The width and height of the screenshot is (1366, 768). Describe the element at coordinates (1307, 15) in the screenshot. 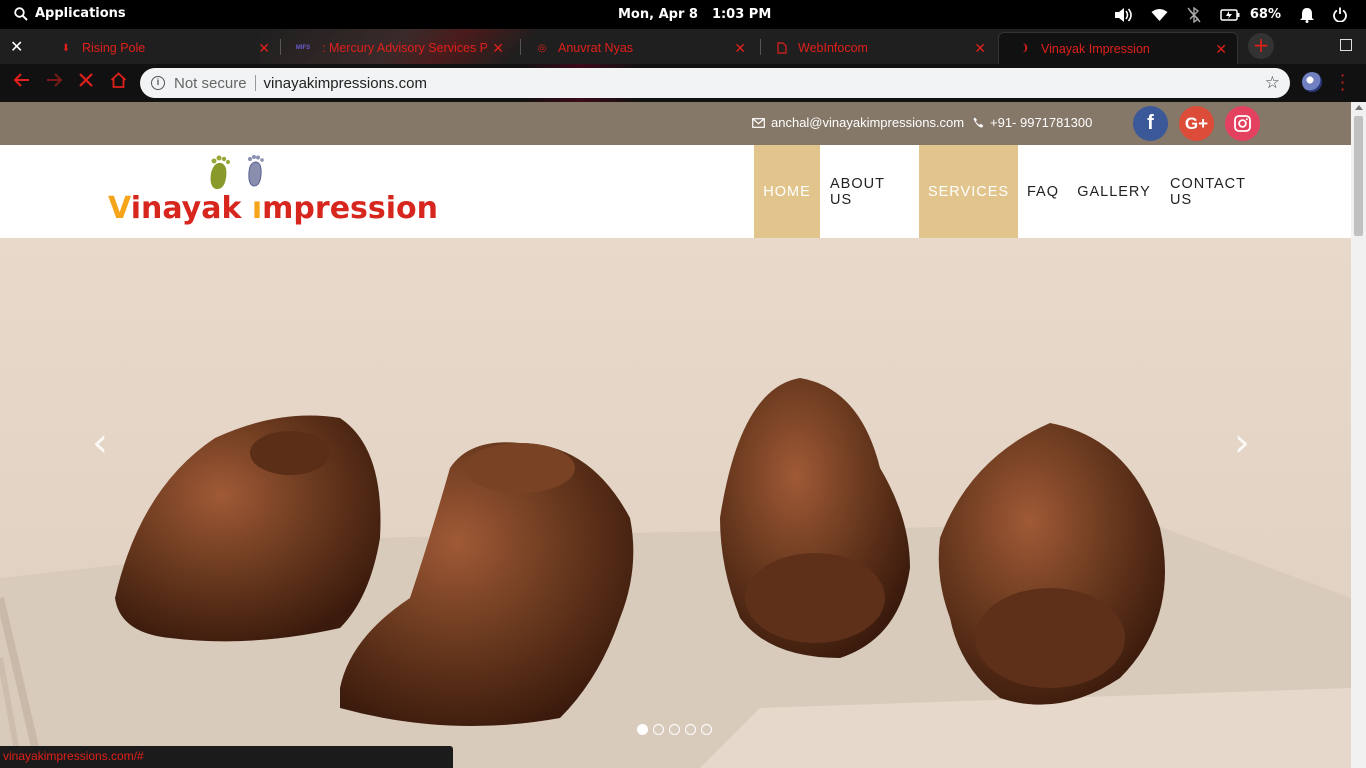

I see `notification-bell-icon` at that location.